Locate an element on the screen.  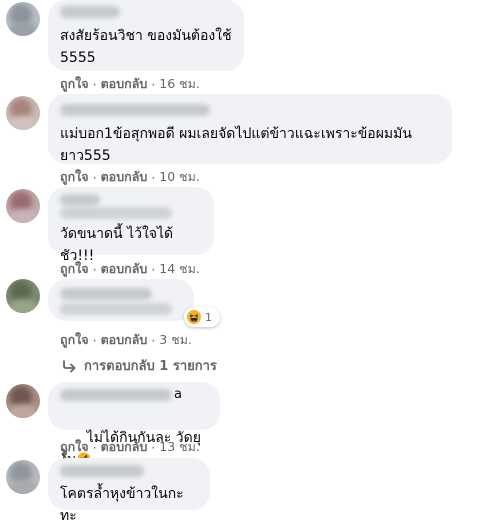
comment-bubble is located at coordinates (121, 300).